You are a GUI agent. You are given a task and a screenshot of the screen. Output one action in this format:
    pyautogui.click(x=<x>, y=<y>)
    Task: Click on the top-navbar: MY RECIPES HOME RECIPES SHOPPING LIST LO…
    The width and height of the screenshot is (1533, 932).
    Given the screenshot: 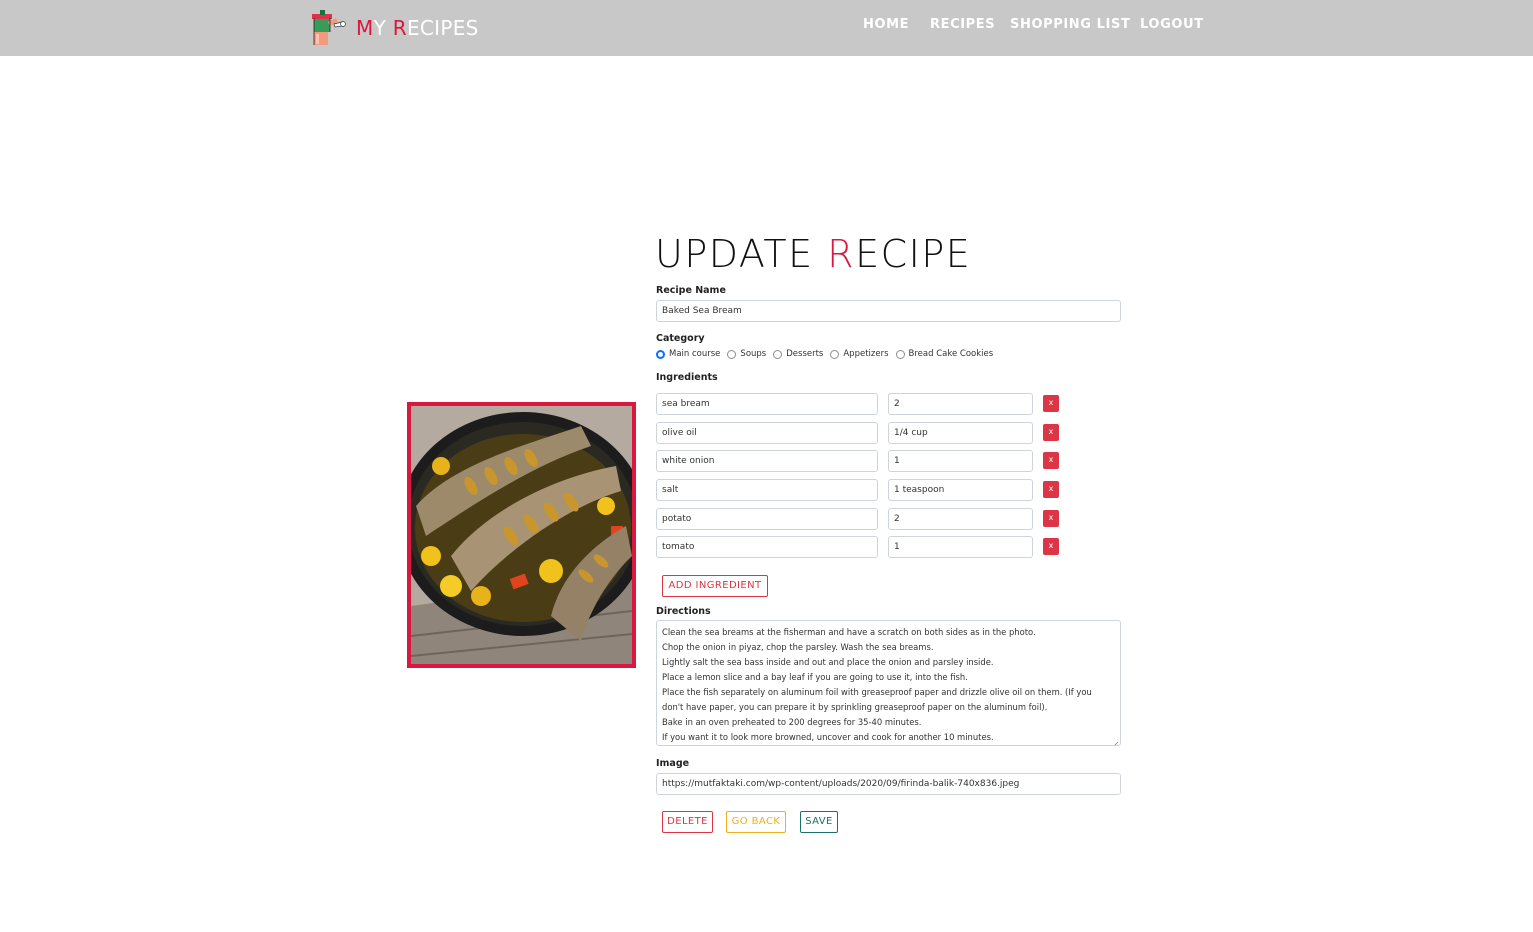 What is the action you would take?
    pyautogui.click(x=766, y=28)
    